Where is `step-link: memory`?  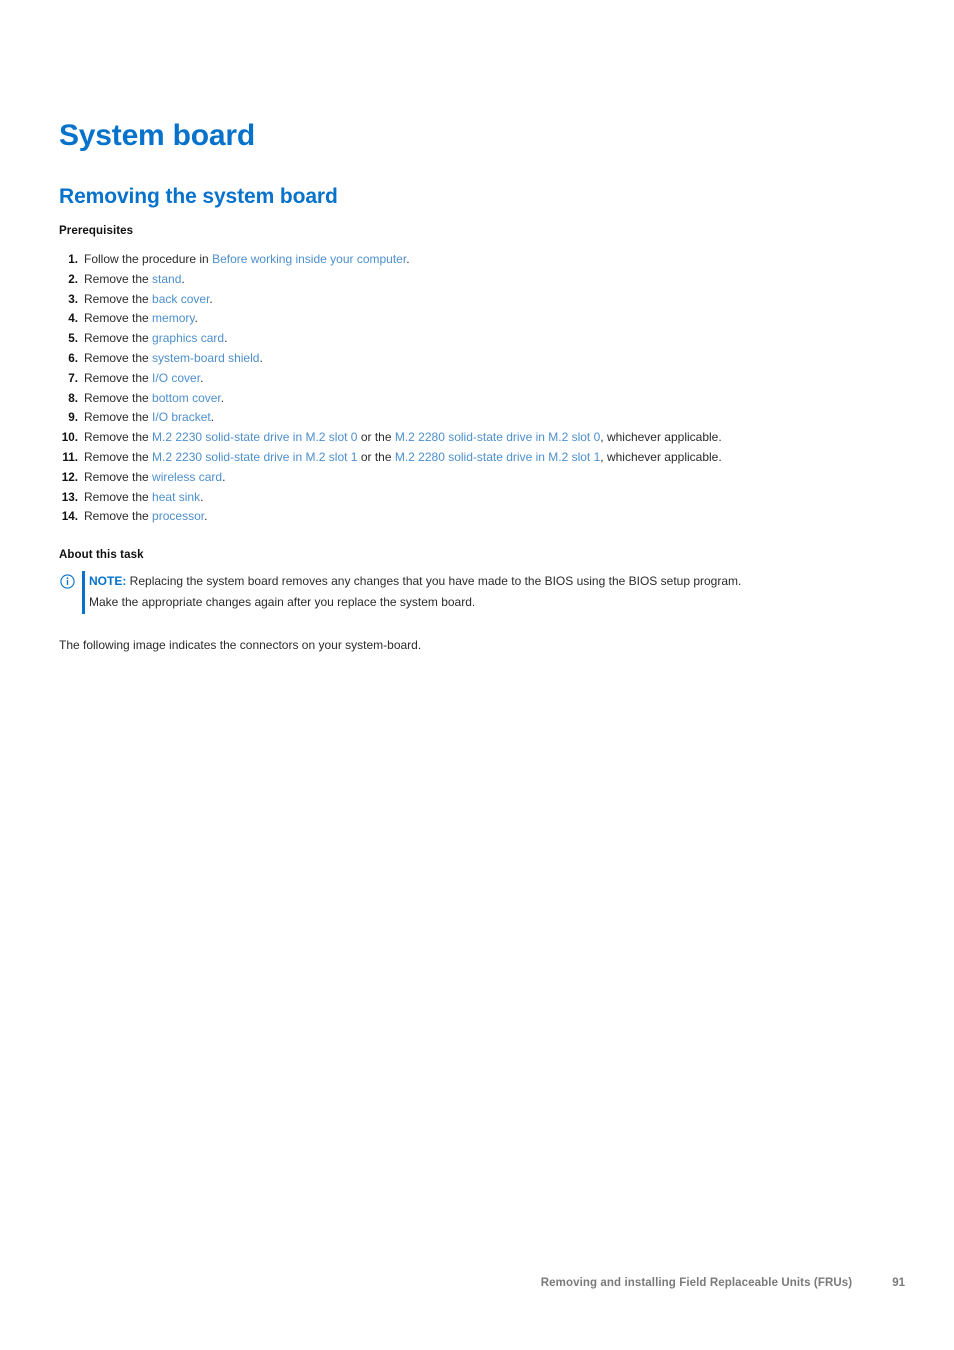 step-link: memory is located at coordinates (173, 318).